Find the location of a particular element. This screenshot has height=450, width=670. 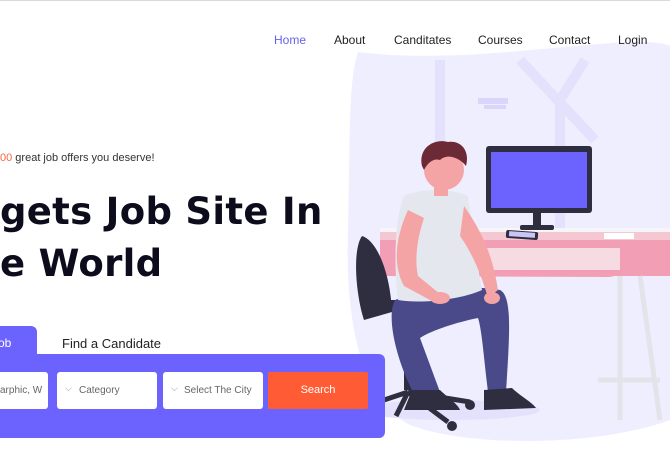

tab-find-job-label: ob is located at coordinates (6, 343).